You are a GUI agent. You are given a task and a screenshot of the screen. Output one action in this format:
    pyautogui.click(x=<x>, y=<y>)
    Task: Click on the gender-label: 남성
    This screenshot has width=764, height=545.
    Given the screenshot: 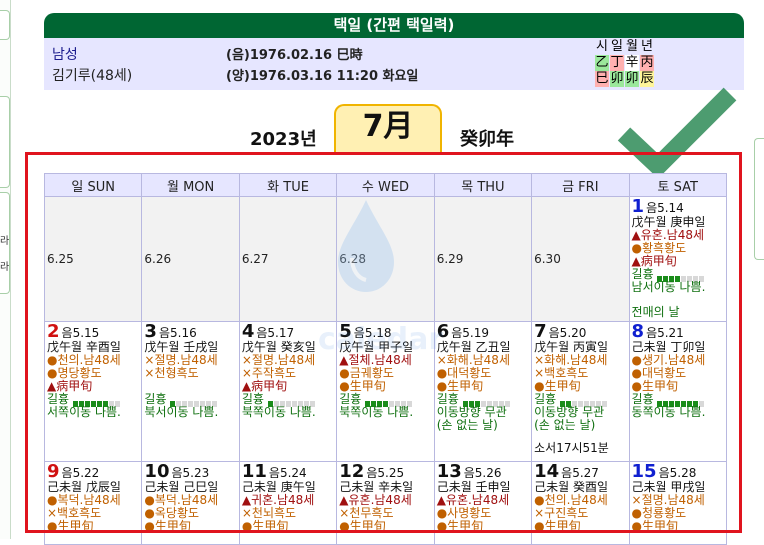 What is the action you would take?
    pyautogui.click(x=65, y=55)
    